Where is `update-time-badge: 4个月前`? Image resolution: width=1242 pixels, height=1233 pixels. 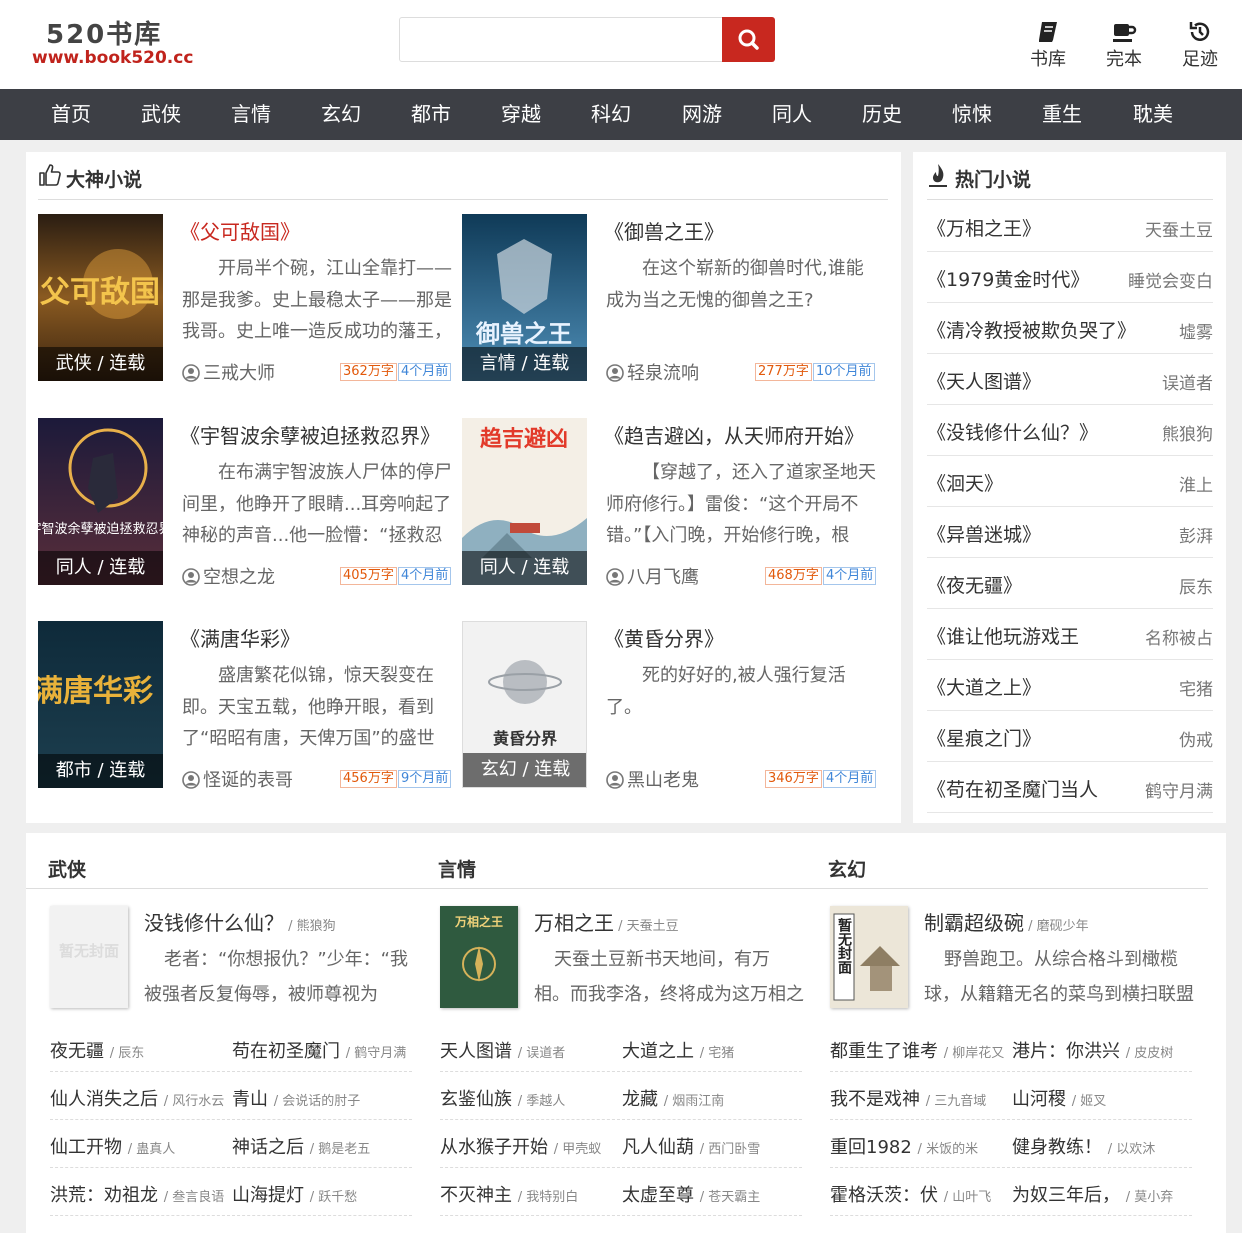
update-time-badge: 4个月前 is located at coordinates (850, 576).